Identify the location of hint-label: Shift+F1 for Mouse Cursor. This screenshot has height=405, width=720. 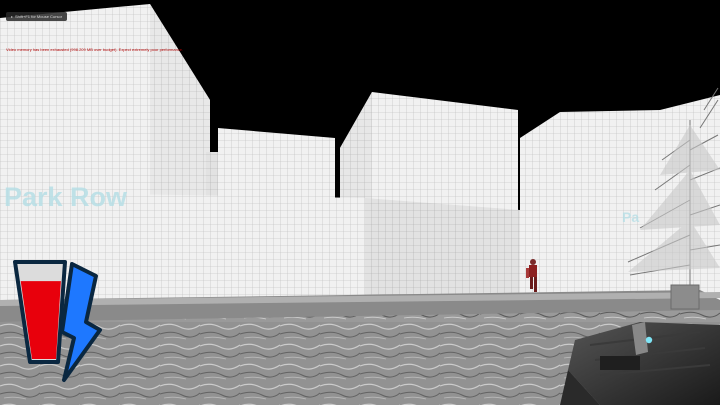
(39, 16).